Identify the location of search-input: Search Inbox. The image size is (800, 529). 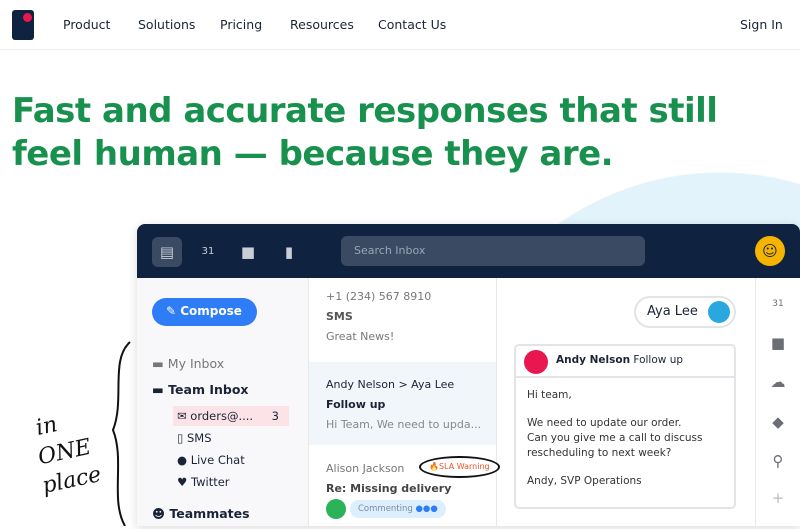
(493, 251).